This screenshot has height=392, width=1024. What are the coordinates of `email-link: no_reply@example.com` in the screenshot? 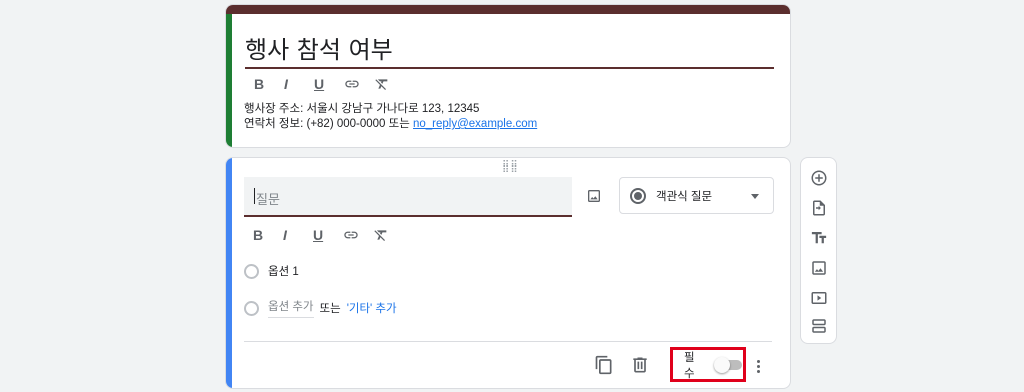 It's located at (475, 124).